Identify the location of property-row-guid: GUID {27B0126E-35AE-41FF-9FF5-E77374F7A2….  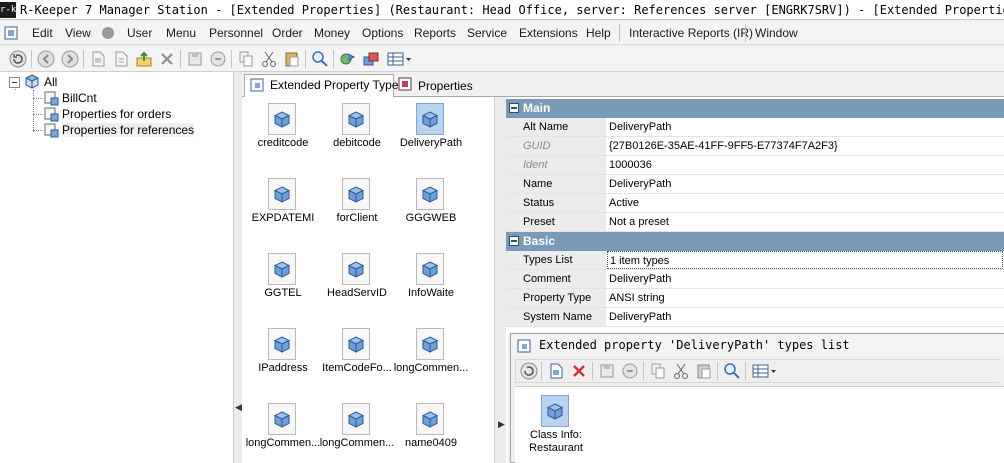
(755, 146).